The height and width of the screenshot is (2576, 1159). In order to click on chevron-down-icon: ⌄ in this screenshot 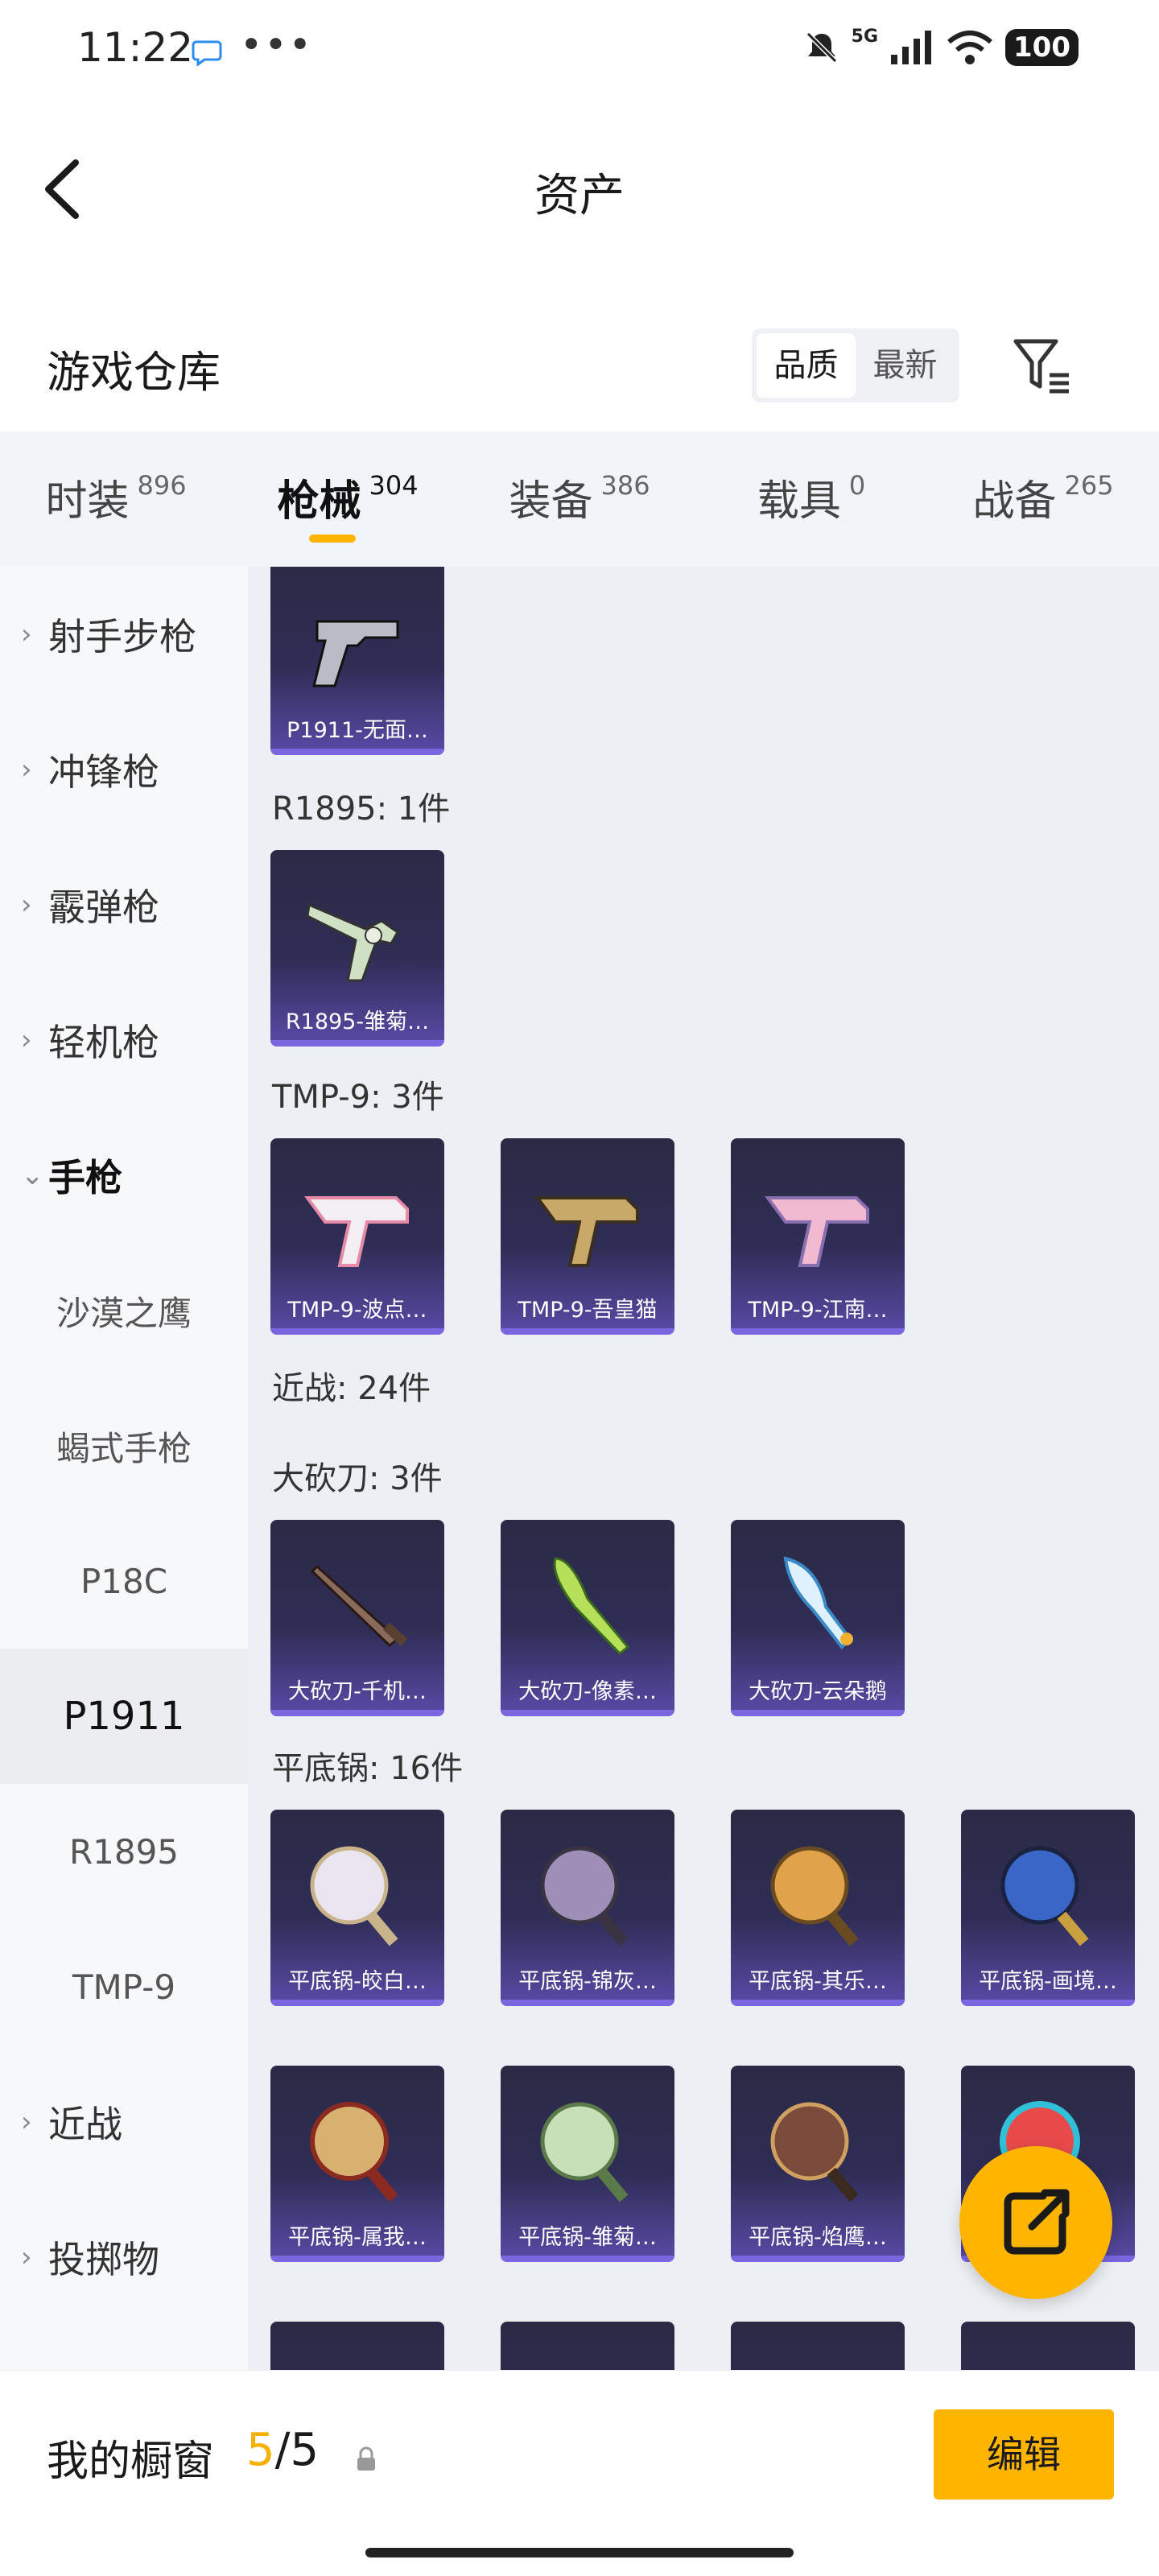, I will do `click(32, 1175)`.